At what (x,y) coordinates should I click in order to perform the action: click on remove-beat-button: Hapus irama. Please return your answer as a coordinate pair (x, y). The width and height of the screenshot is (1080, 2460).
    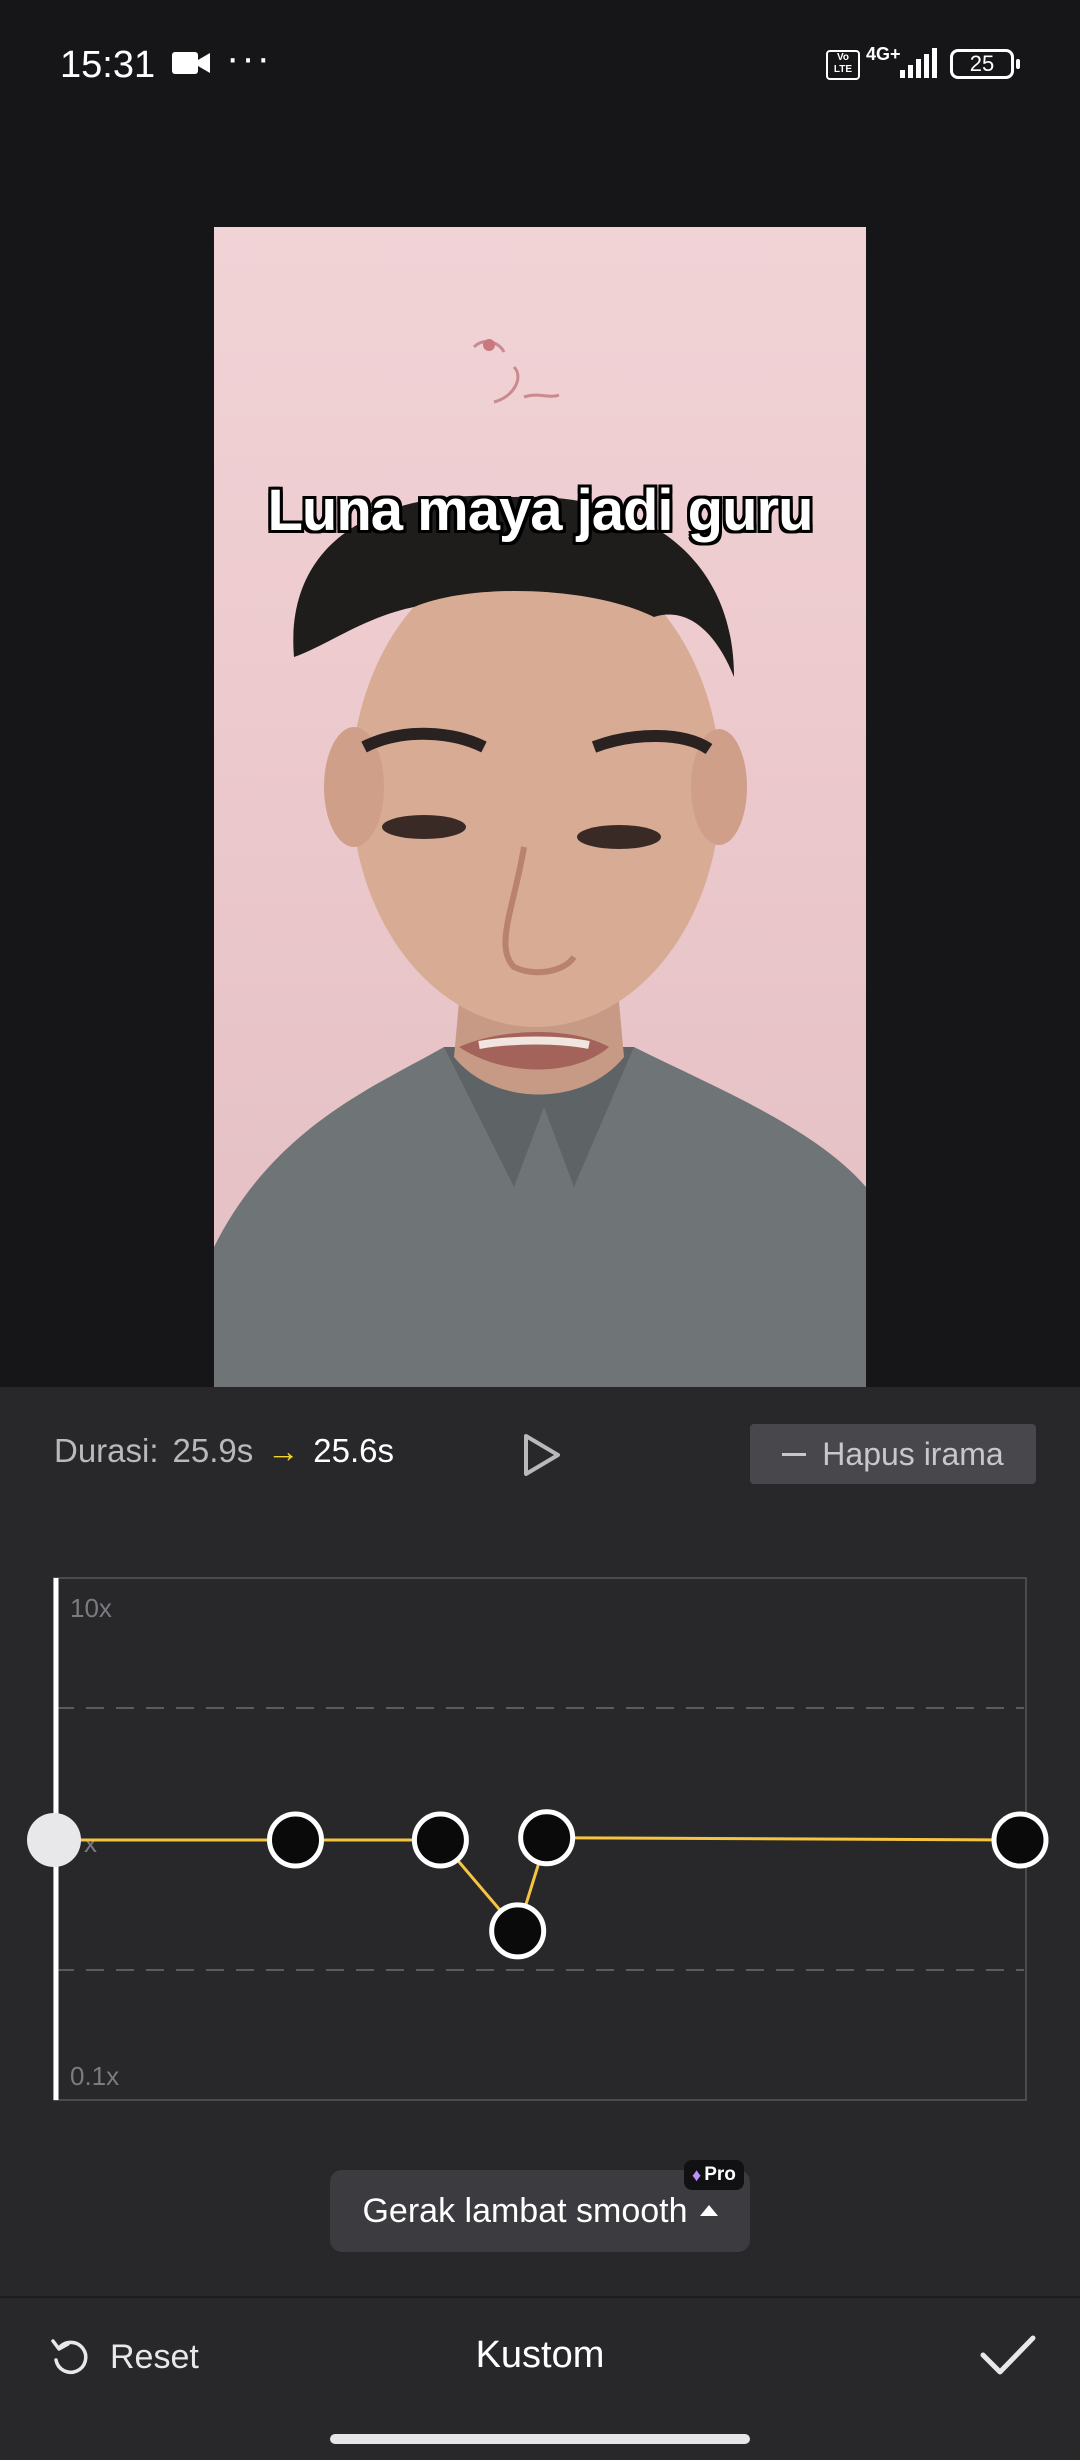
    Looking at the image, I should click on (893, 1454).